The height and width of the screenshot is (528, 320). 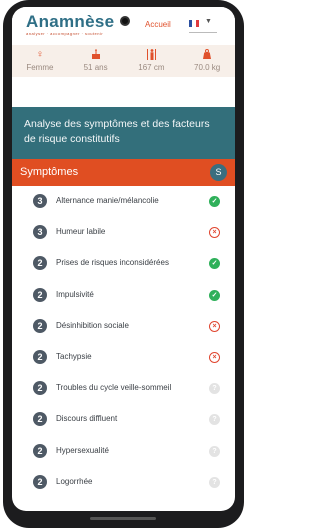 I want to click on symptom-row: 2 Désinhibition sociale ×, so click(x=123, y=326).